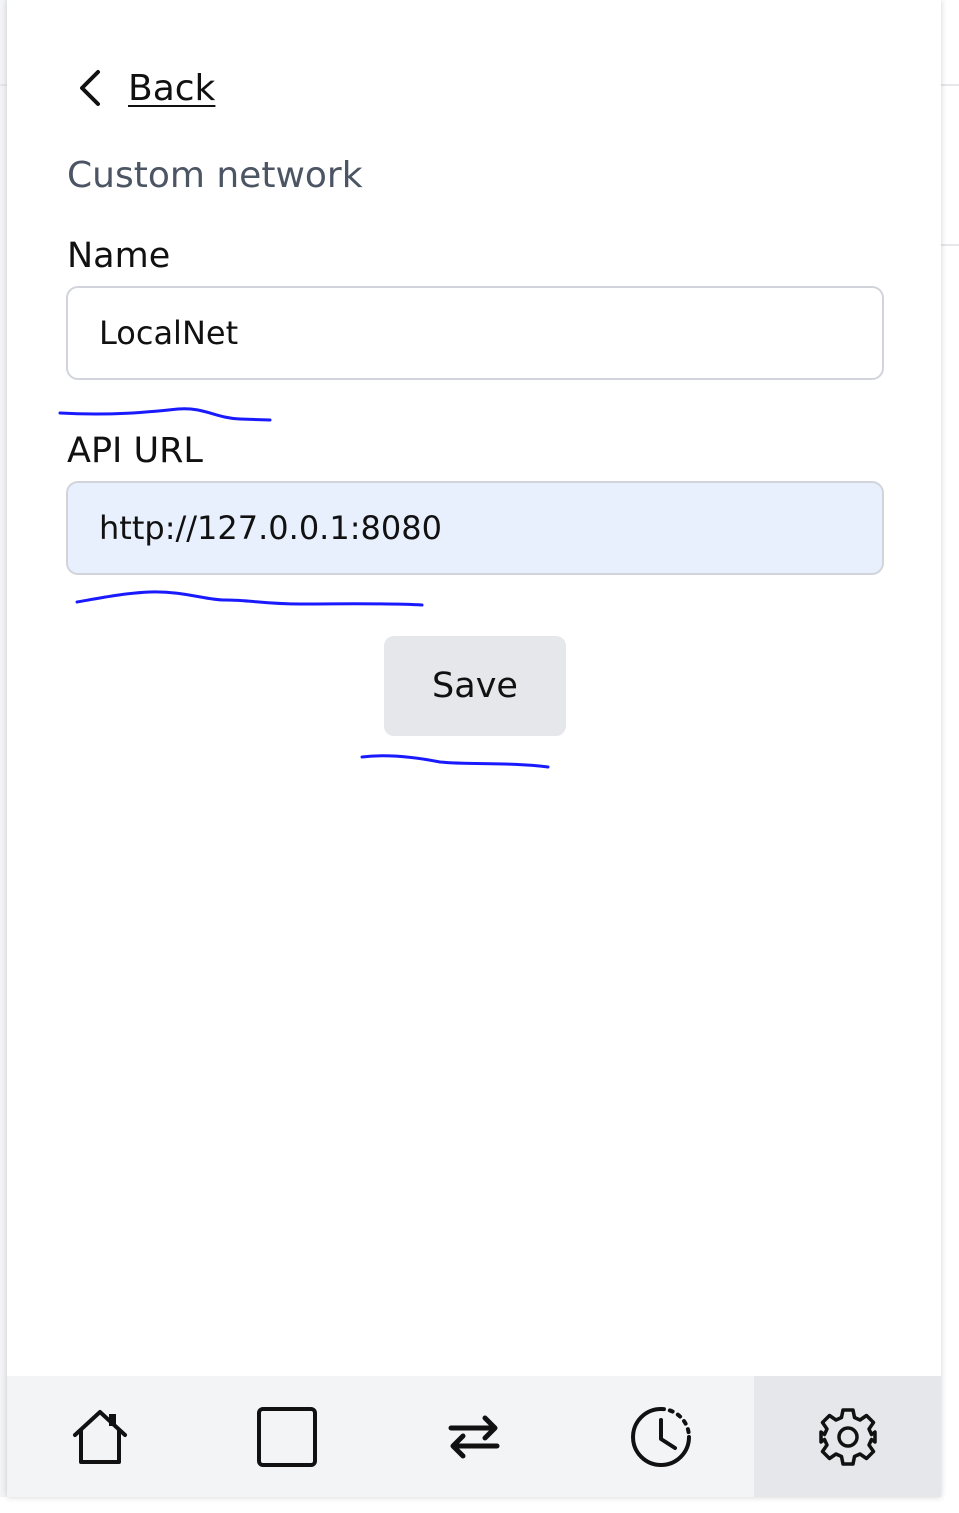  I want to click on page-title: Custom network, so click(215, 175).